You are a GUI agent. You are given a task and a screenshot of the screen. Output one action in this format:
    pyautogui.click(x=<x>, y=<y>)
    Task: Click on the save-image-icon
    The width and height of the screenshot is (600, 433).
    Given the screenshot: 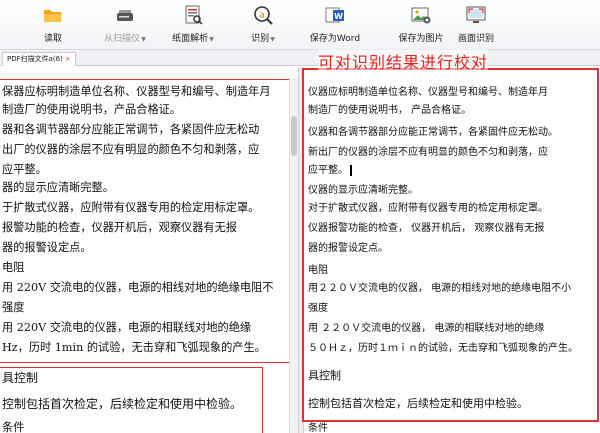 What is the action you would take?
    pyautogui.click(x=421, y=15)
    